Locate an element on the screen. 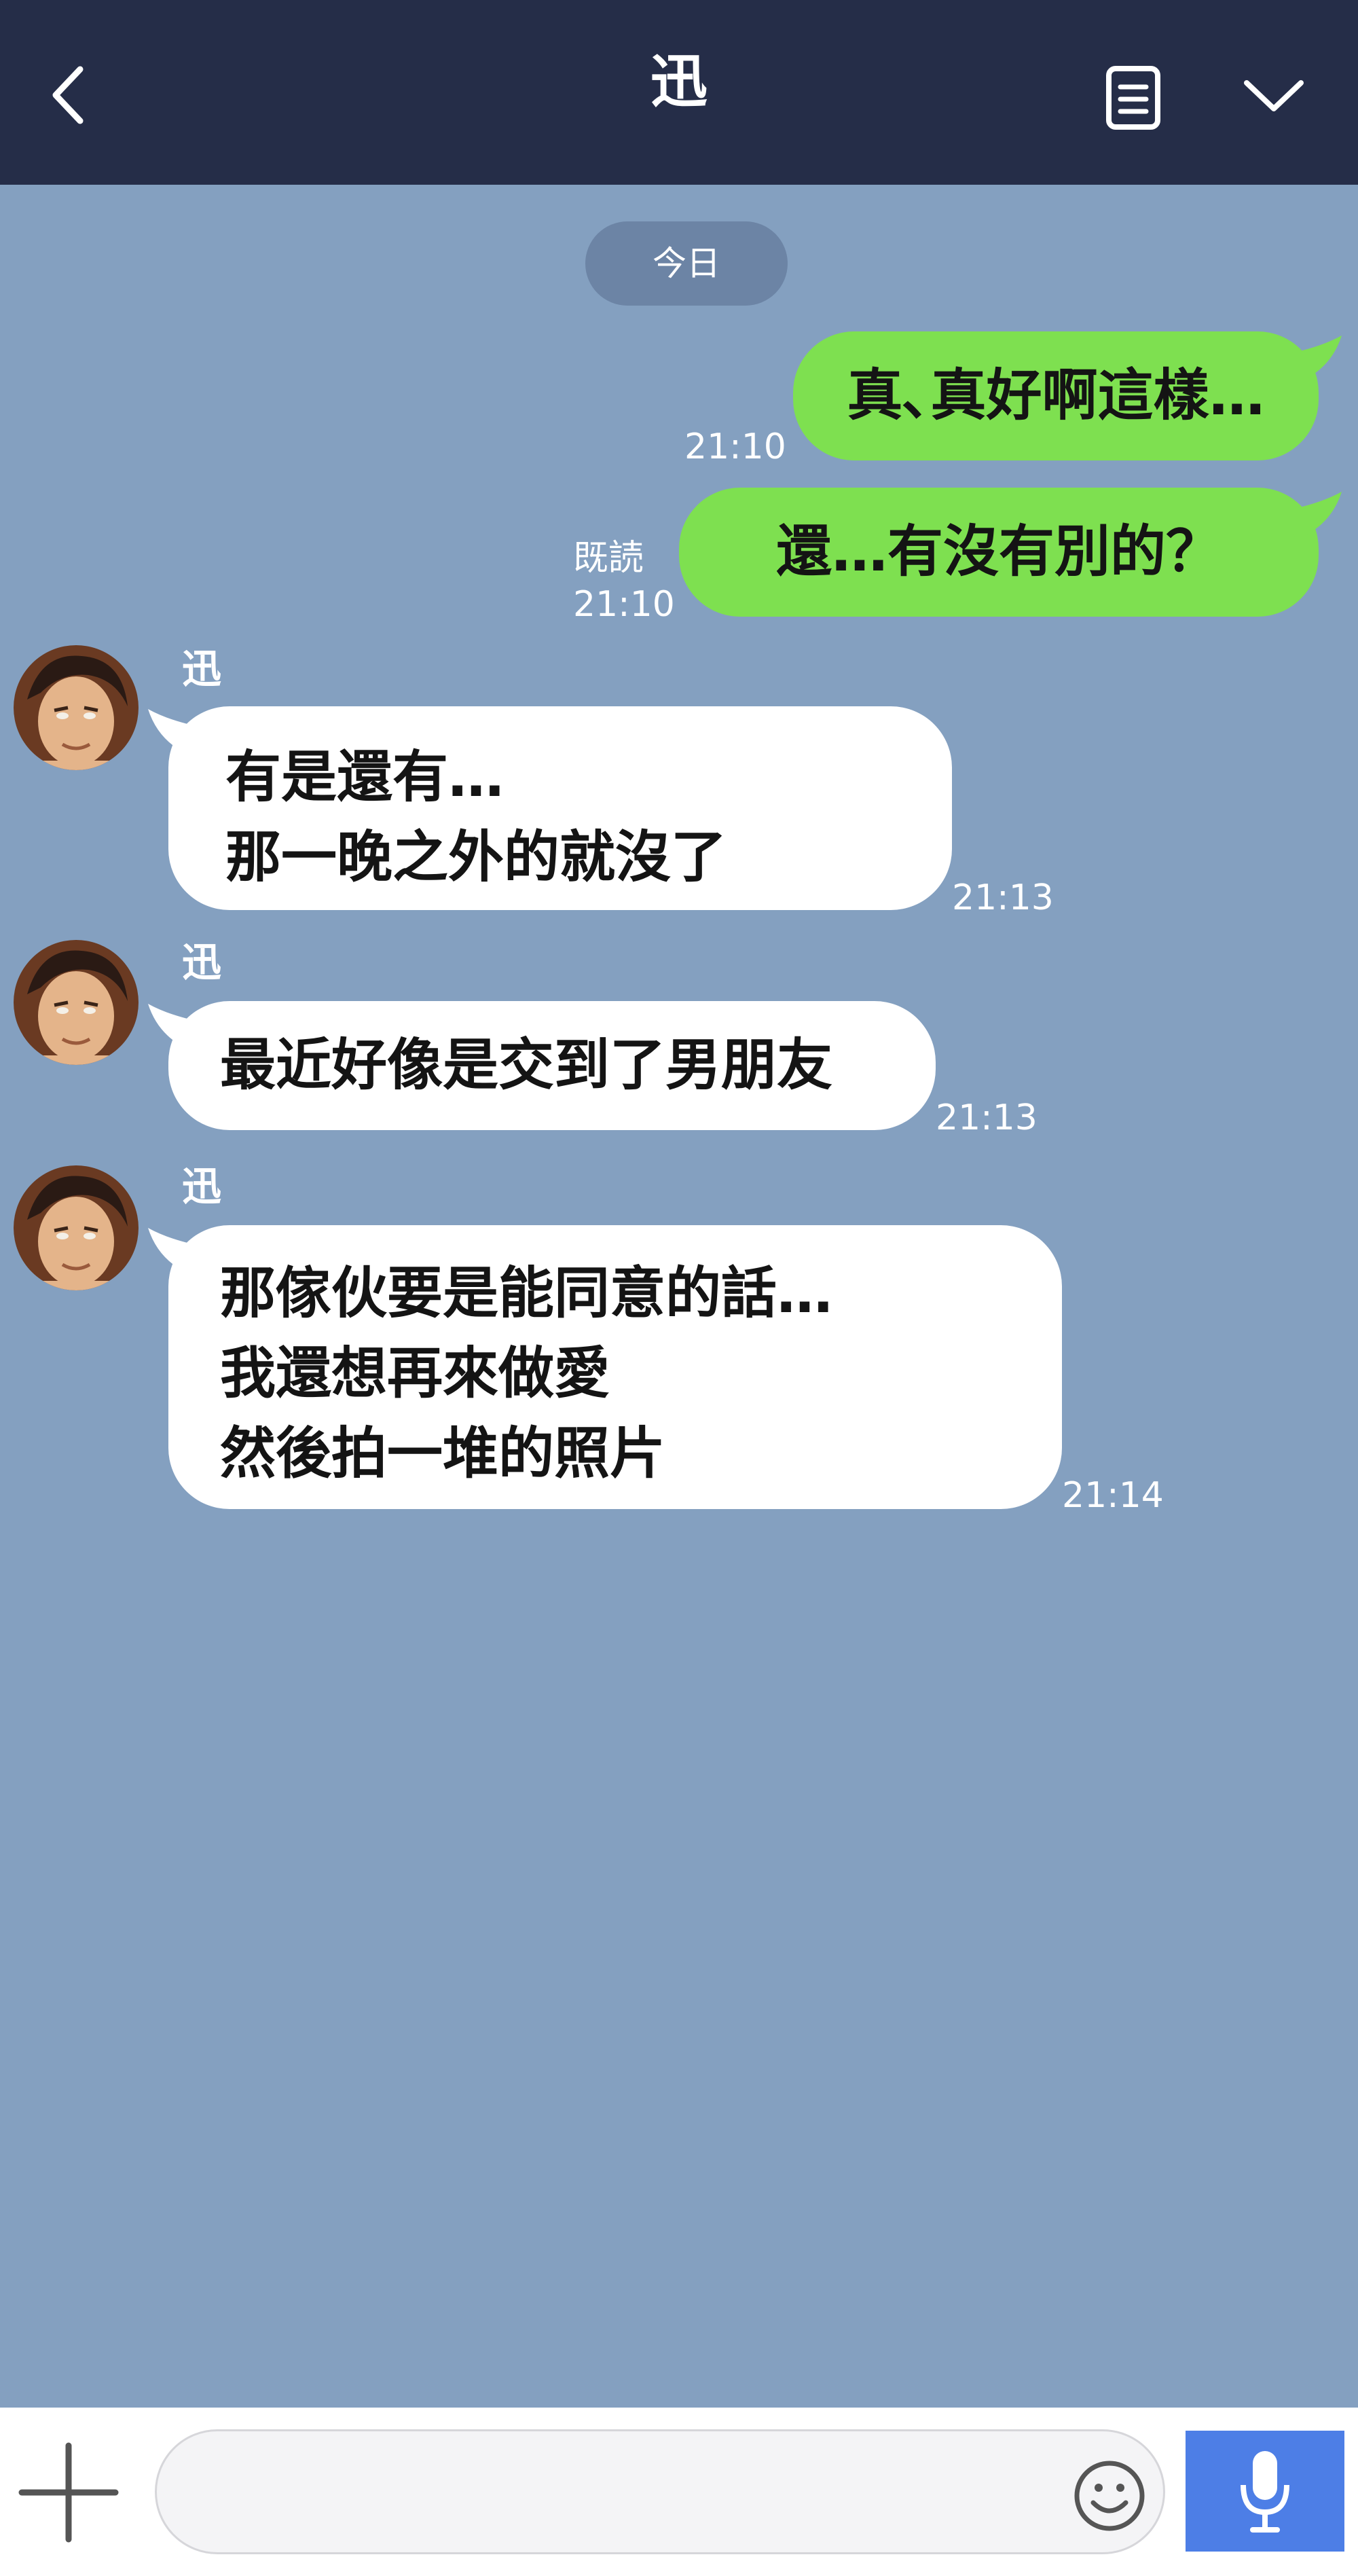  voice-button is located at coordinates (1265, 2491).